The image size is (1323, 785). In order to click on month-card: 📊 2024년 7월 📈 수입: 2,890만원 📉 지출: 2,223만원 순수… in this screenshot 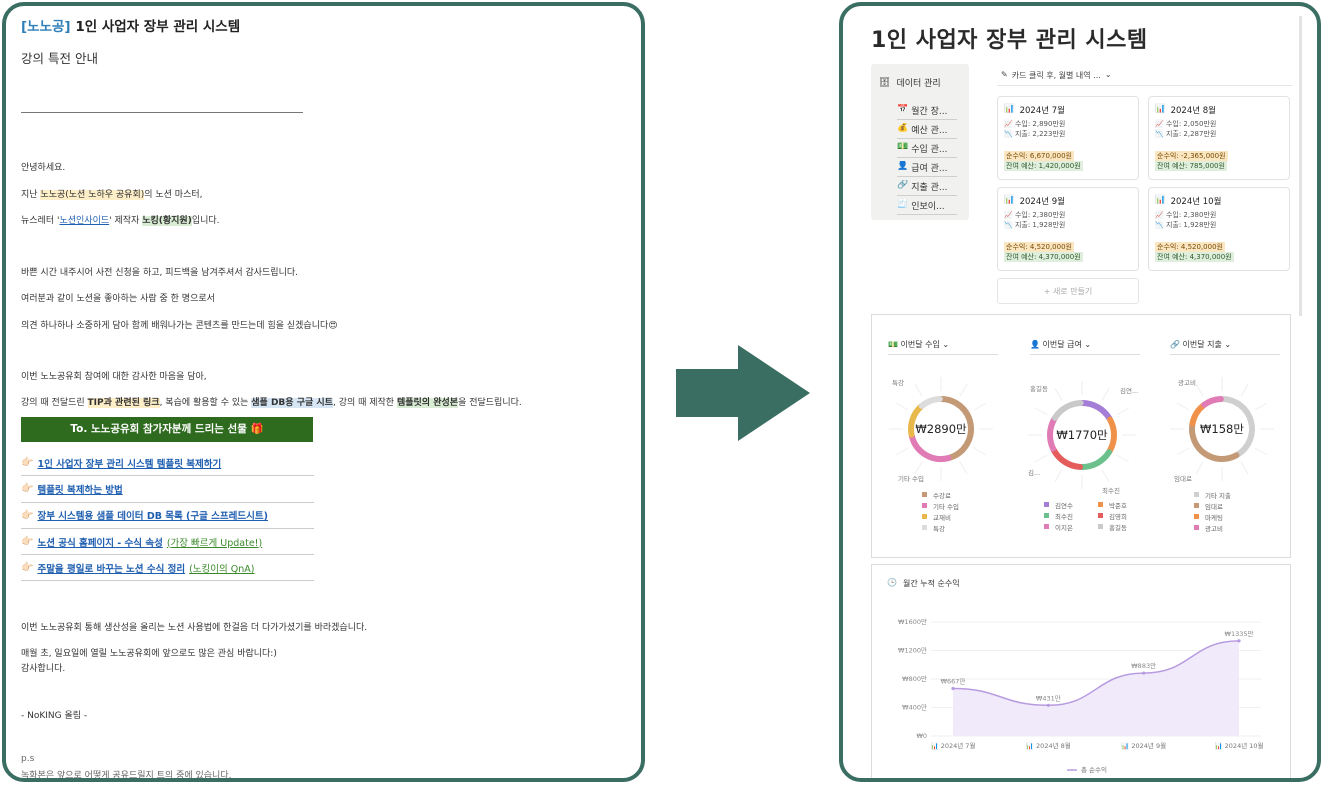, I will do `click(1068, 138)`.